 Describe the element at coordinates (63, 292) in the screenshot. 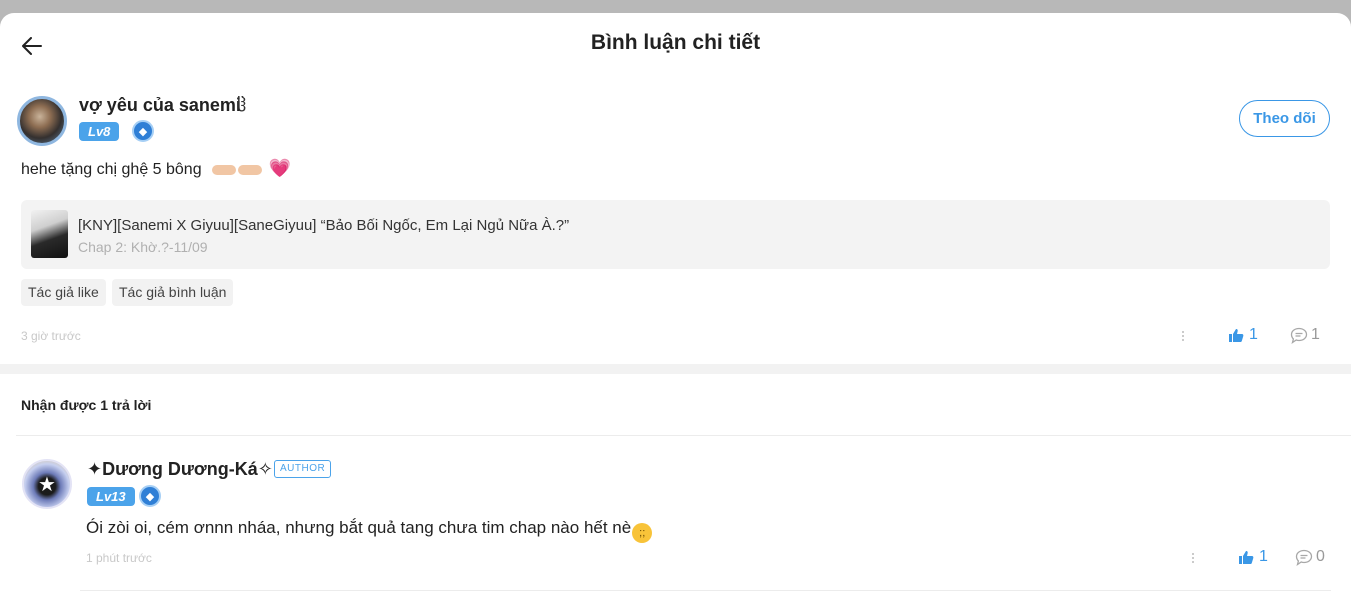

I see `tag-author-liked: Tác giả like` at that location.